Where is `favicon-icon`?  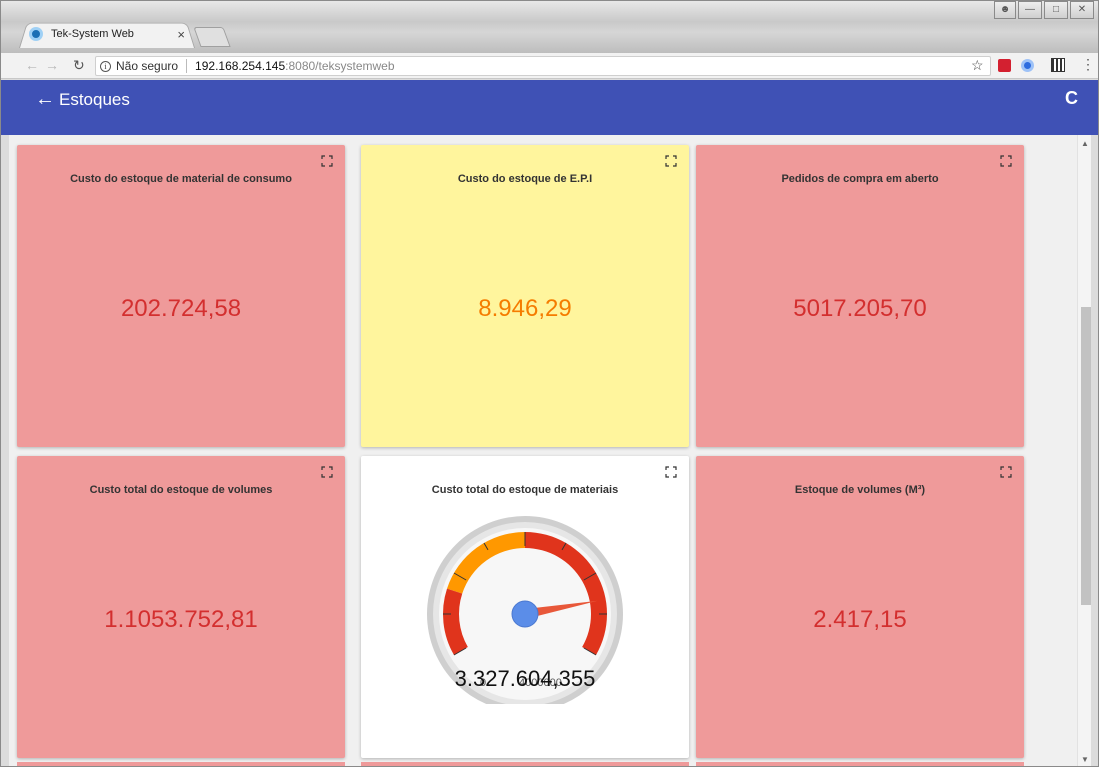
favicon-icon is located at coordinates (36, 34).